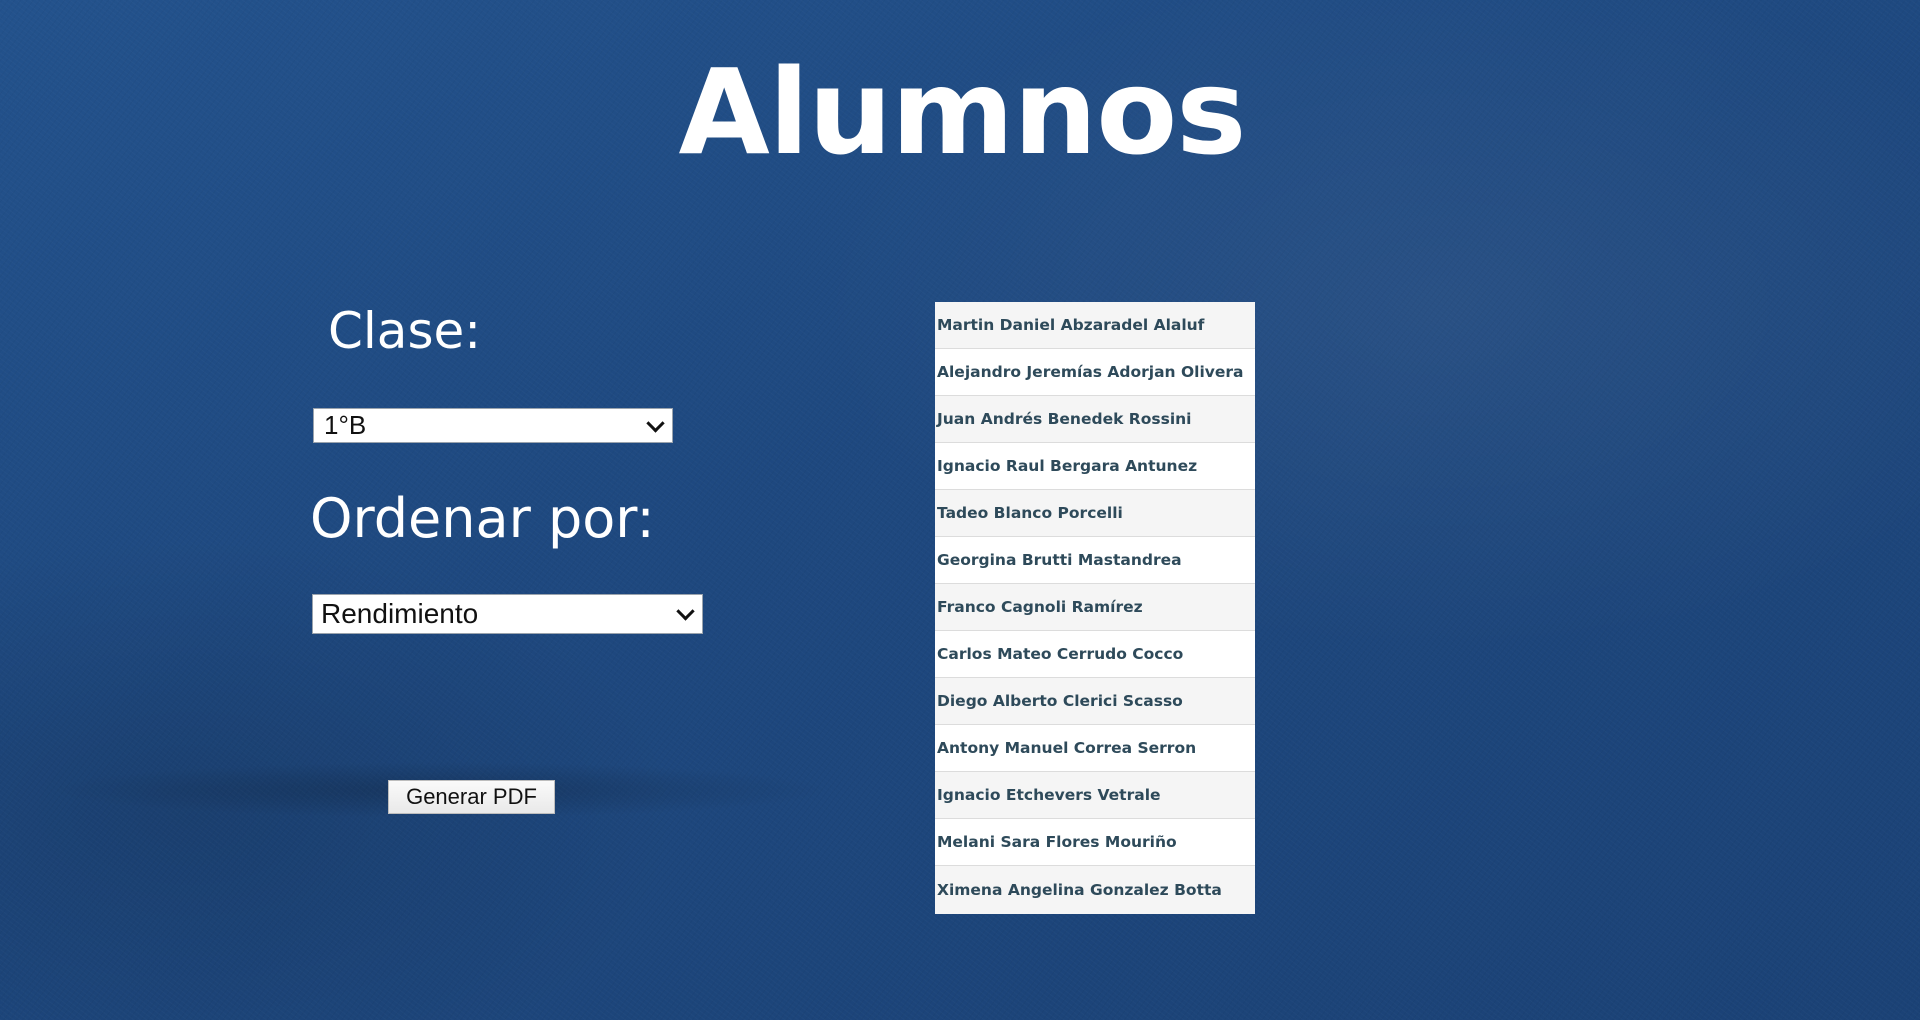  What do you see at coordinates (1095, 513) in the screenshot?
I see `student-item: Tadeo Blanco Porcelli` at bounding box center [1095, 513].